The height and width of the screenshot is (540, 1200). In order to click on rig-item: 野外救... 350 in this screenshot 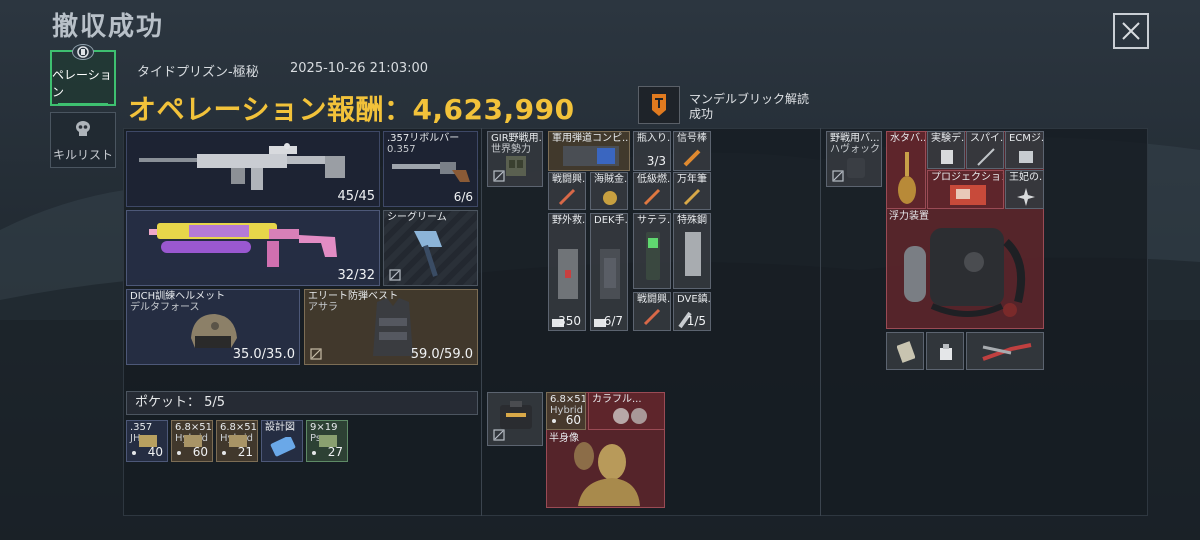, I will do `click(567, 272)`.